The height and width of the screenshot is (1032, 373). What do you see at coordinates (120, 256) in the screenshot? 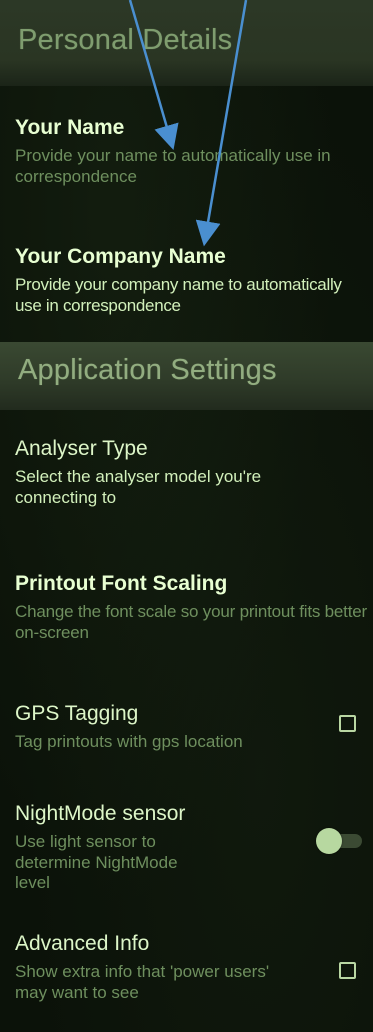
I see `preference-title: Your Company Name` at bounding box center [120, 256].